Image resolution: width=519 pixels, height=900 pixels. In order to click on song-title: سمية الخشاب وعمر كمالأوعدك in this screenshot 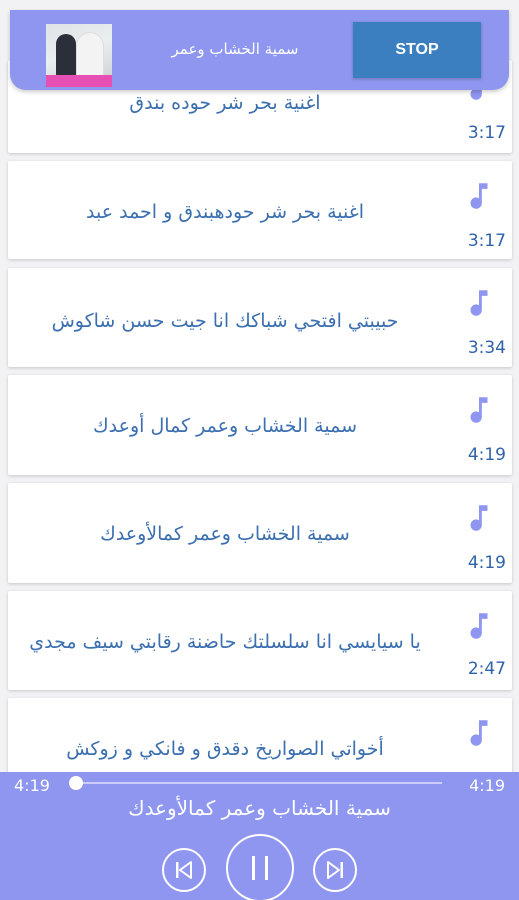, I will do `click(225, 534)`.